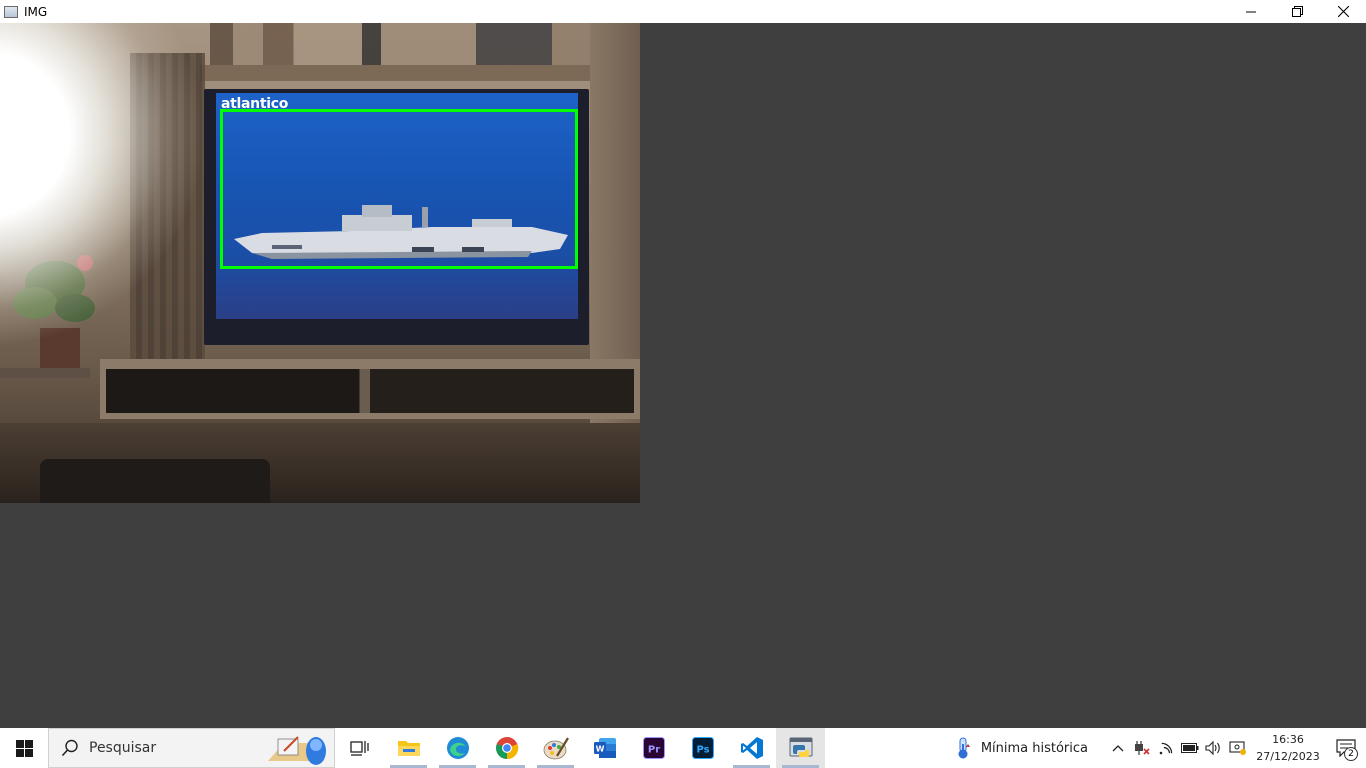 This screenshot has height=768, width=1366. Describe the element at coordinates (70, 748) in the screenshot. I see `search-icon` at that location.